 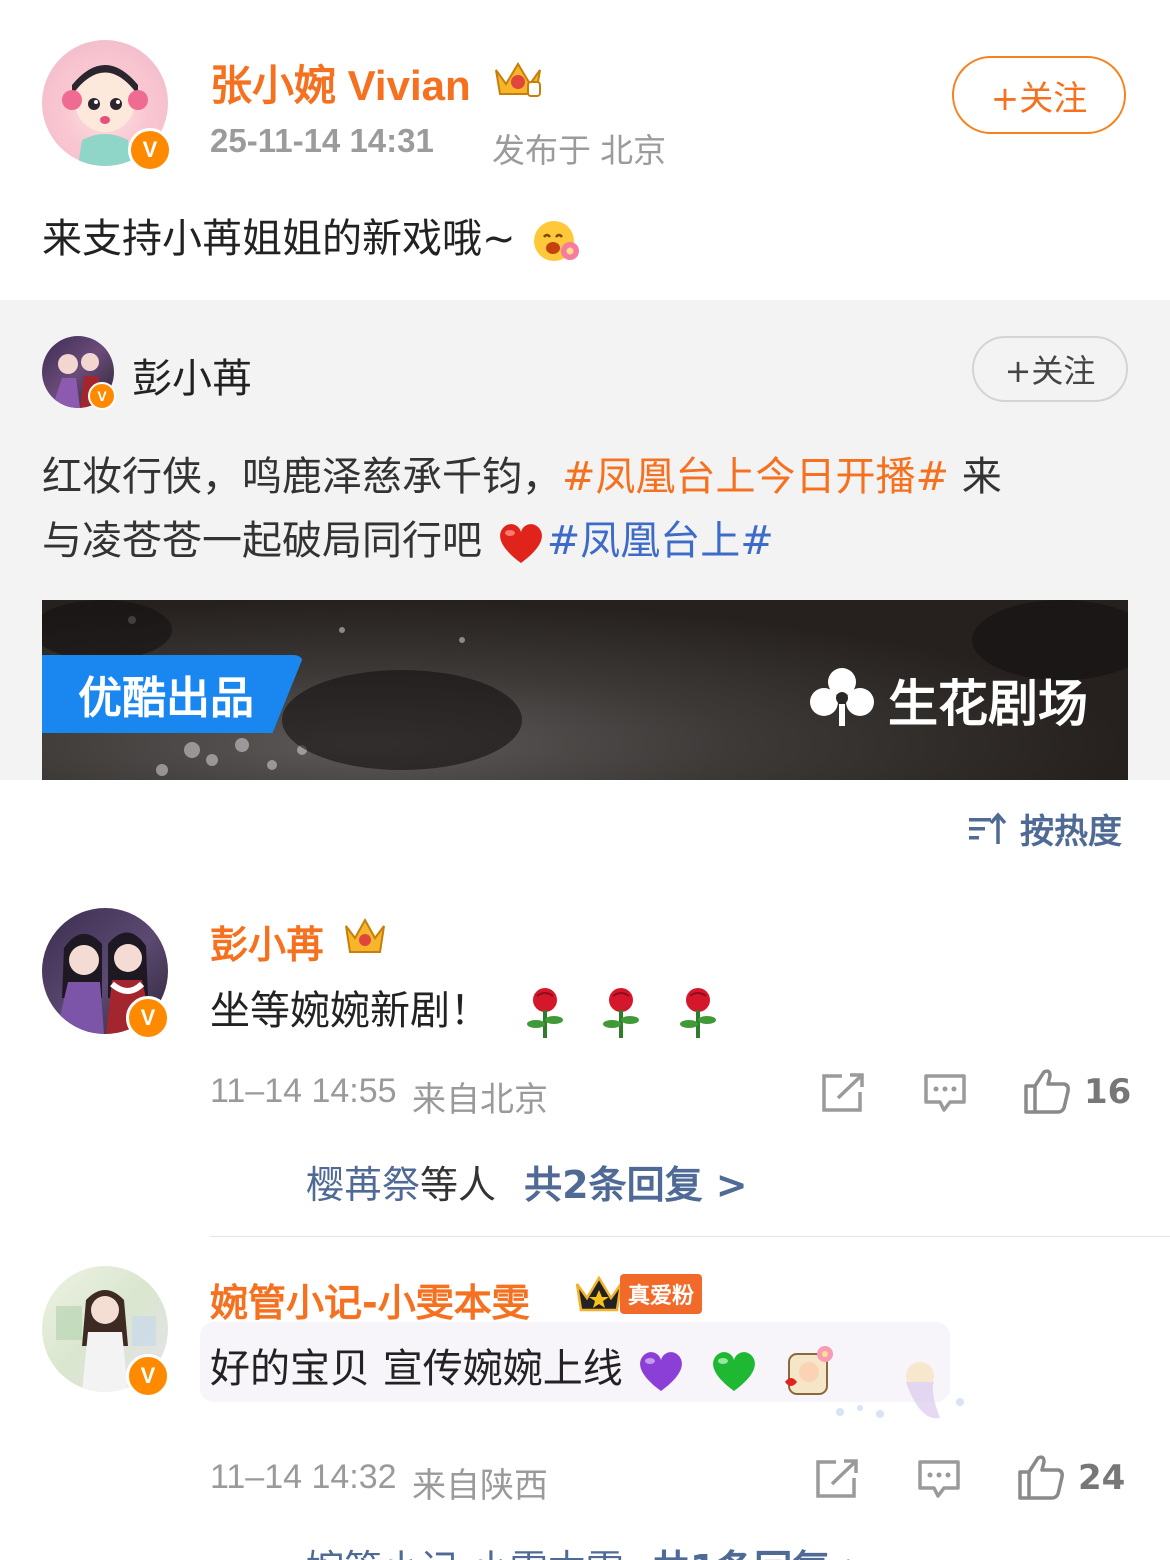 I want to click on replies-user: 婉管小记-小雯本雯, so click(x=465, y=1553).